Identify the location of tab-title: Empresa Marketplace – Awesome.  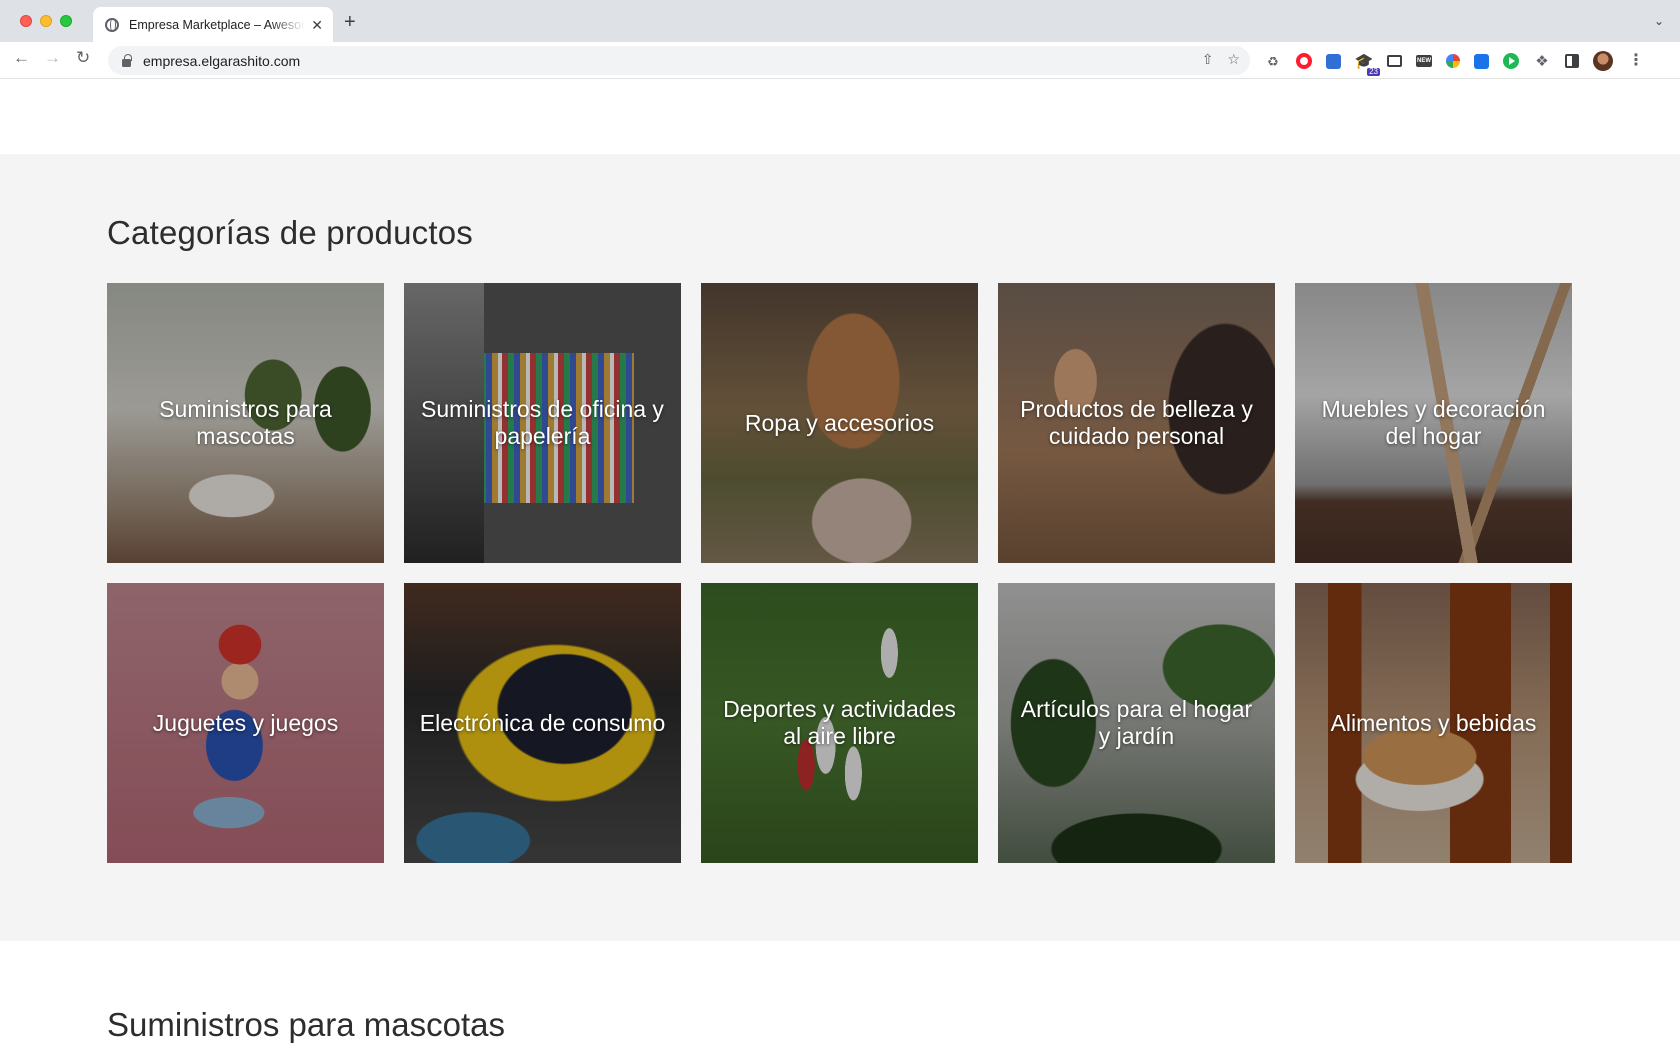
(217, 24).